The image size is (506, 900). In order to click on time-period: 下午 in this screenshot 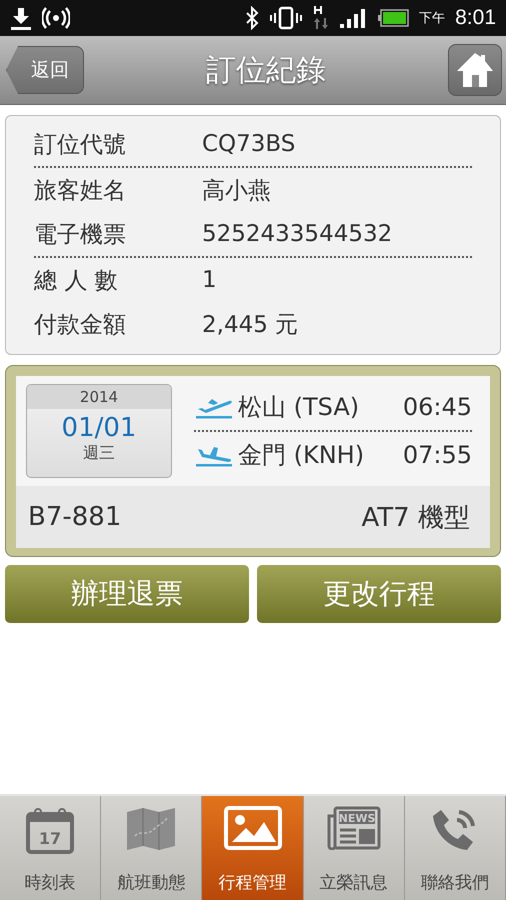, I will do `click(432, 18)`.